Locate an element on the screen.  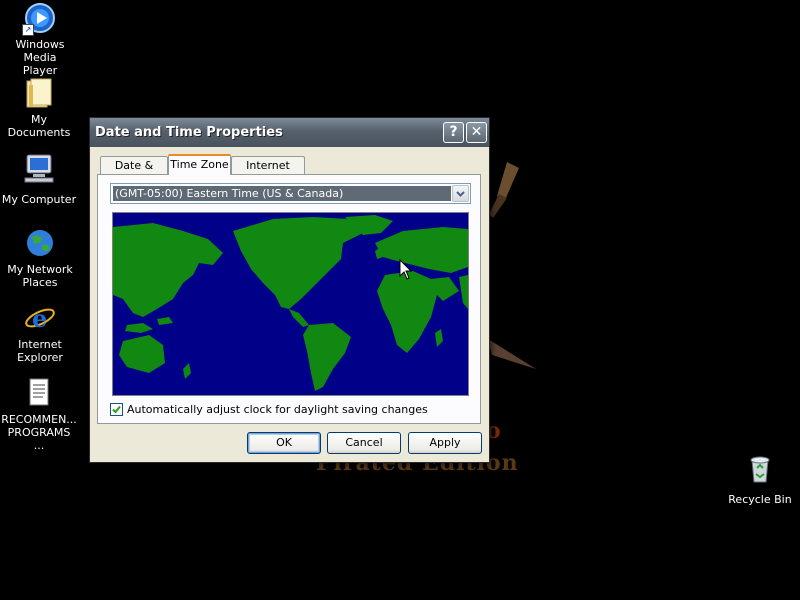
time-zone-selected-value: (GMT-05:00) Eastern Time (US & Canada) is located at coordinates (282, 193).